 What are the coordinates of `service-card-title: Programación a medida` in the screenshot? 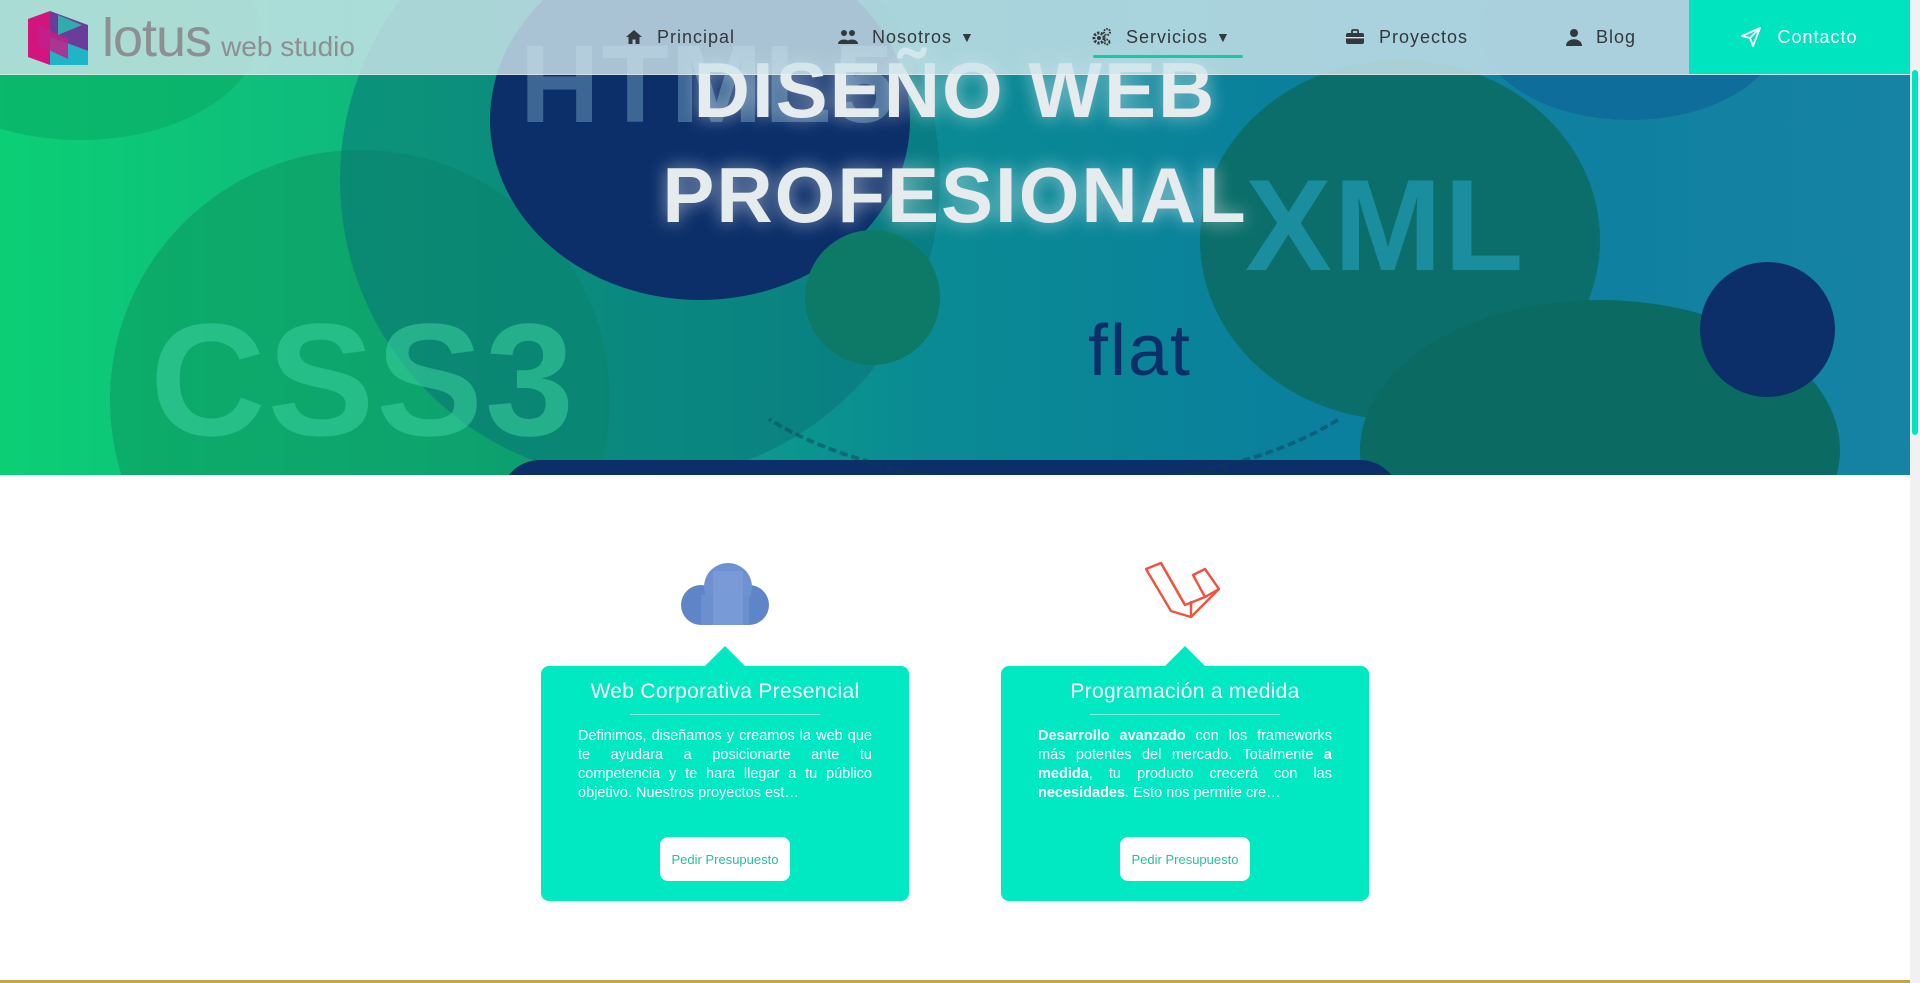 It's located at (1185, 691).